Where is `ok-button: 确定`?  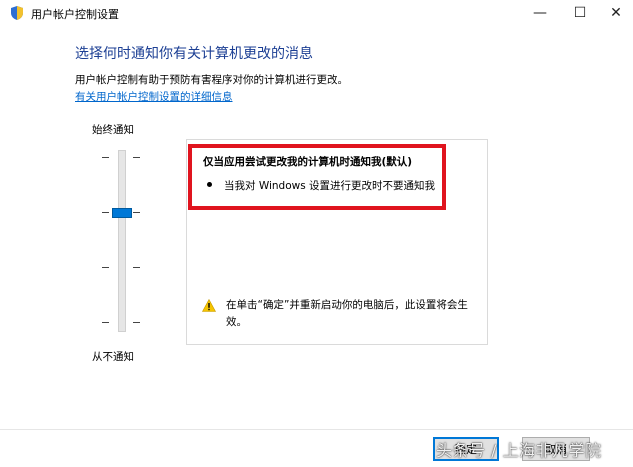
ok-button: 确定 is located at coordinates (466, 449).